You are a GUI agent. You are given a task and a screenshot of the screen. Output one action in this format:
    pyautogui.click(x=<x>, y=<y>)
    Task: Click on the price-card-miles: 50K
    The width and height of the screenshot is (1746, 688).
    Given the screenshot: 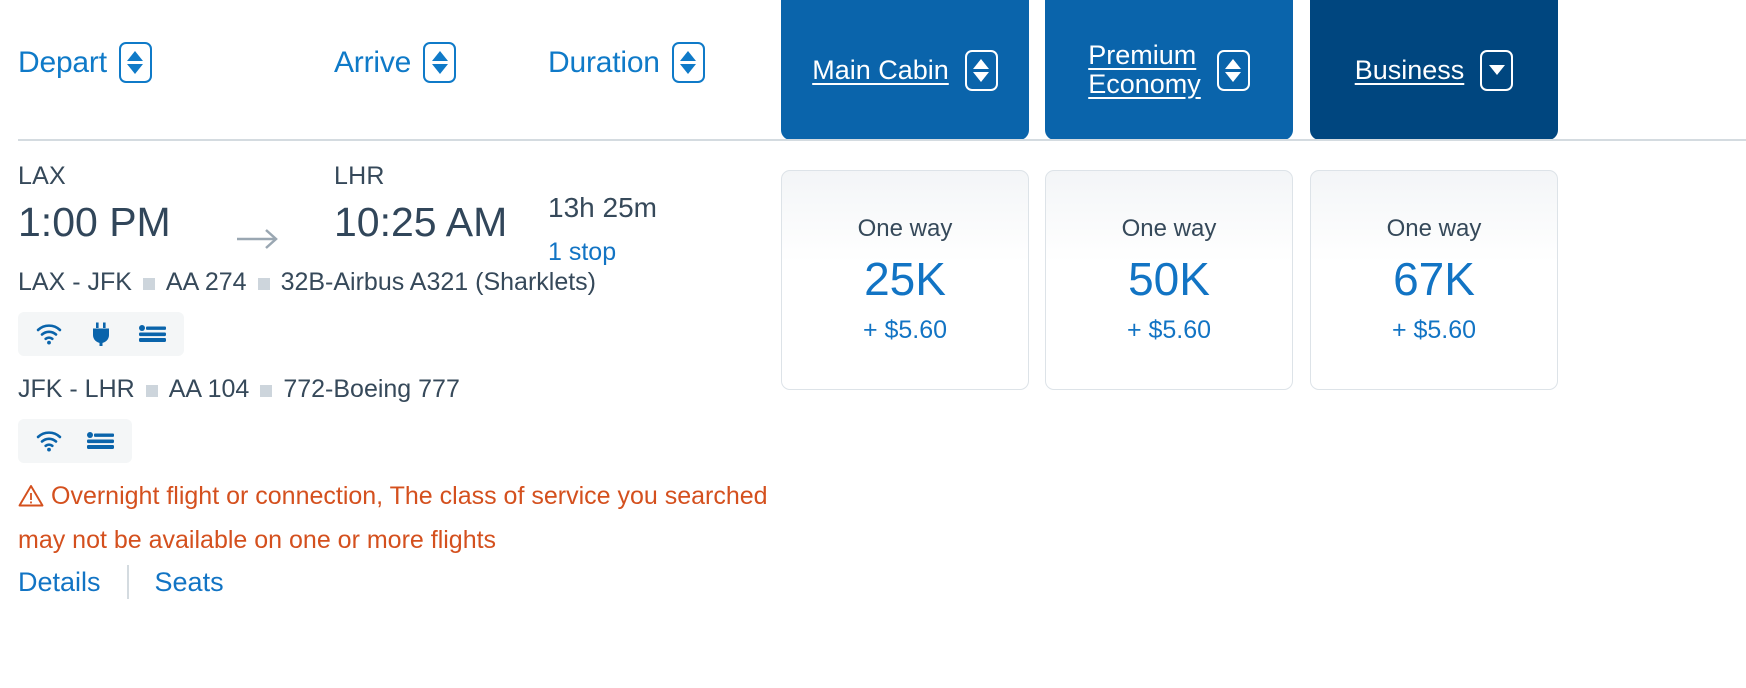 What is the action you would take?
    pyautogui.click(x=1169, y=279)
    